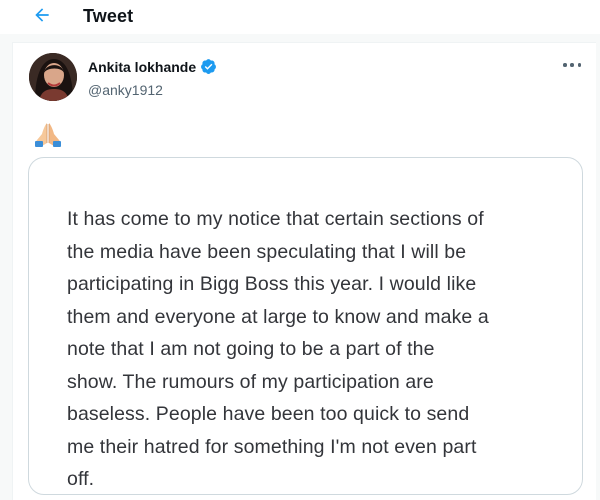  Describe the element at coordinates (108, 16) in the screenshot. I see `page-title: Tweet` at that location.